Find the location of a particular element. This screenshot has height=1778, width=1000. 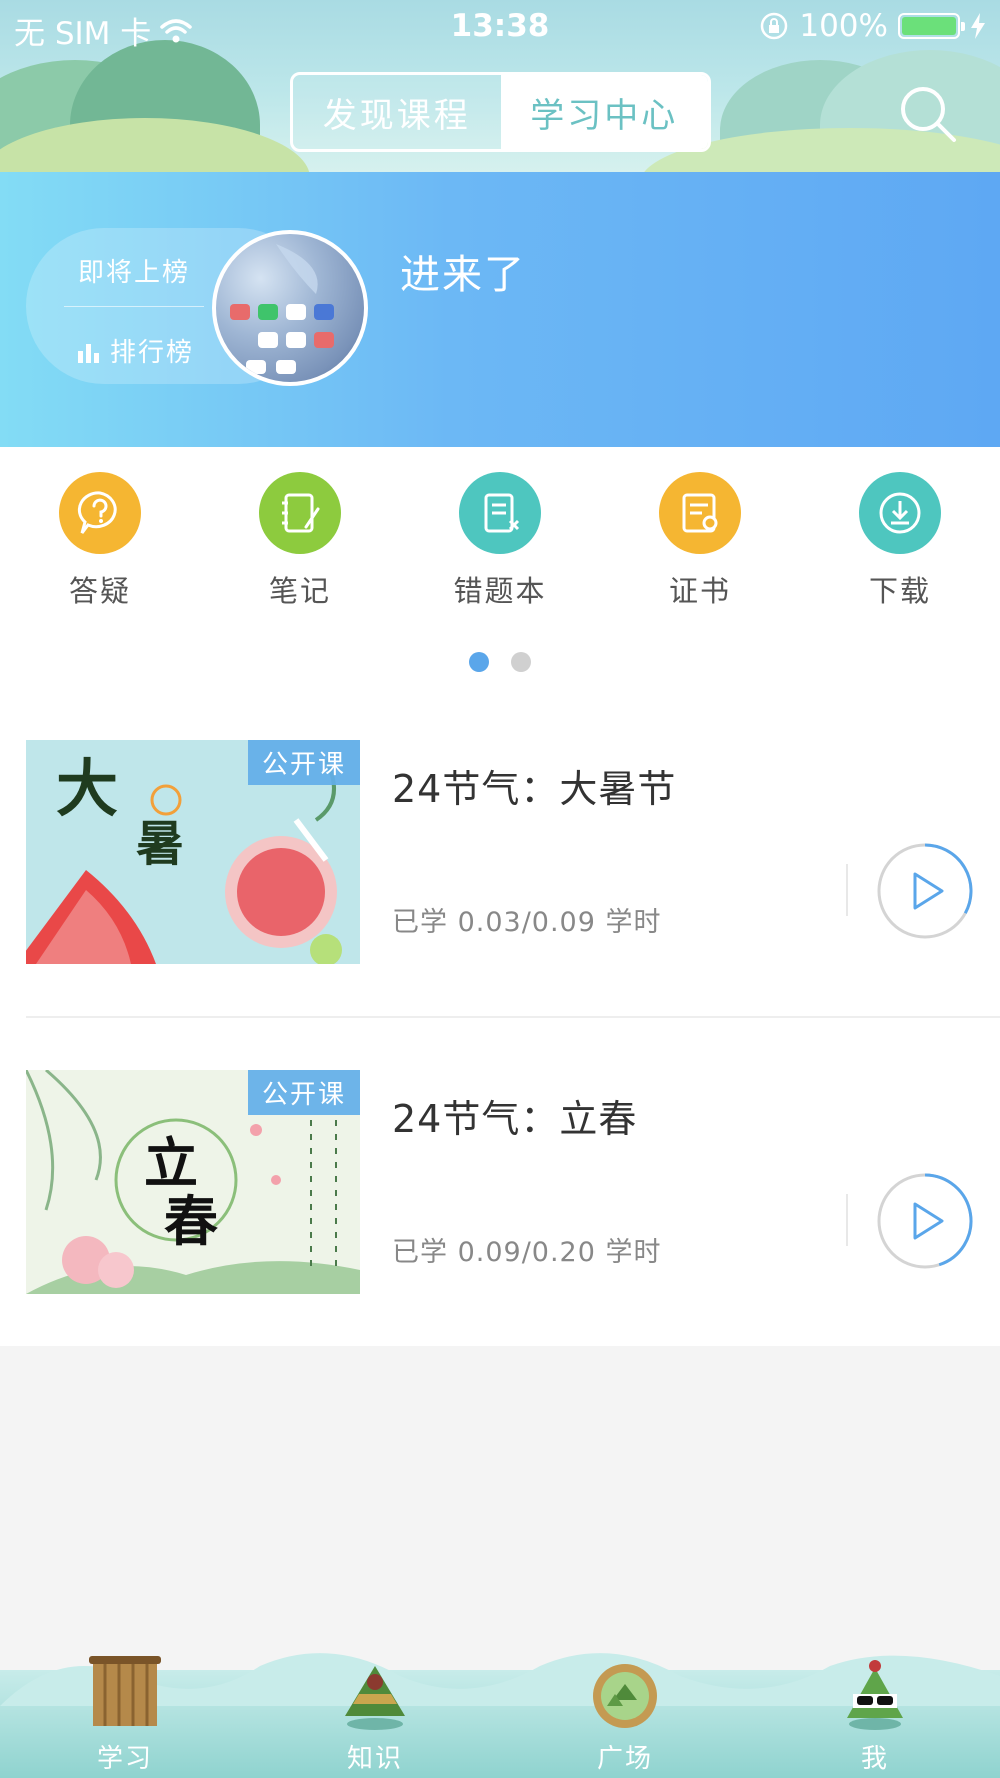

feature-label: 错题本 is located at coordinates (500, 591).